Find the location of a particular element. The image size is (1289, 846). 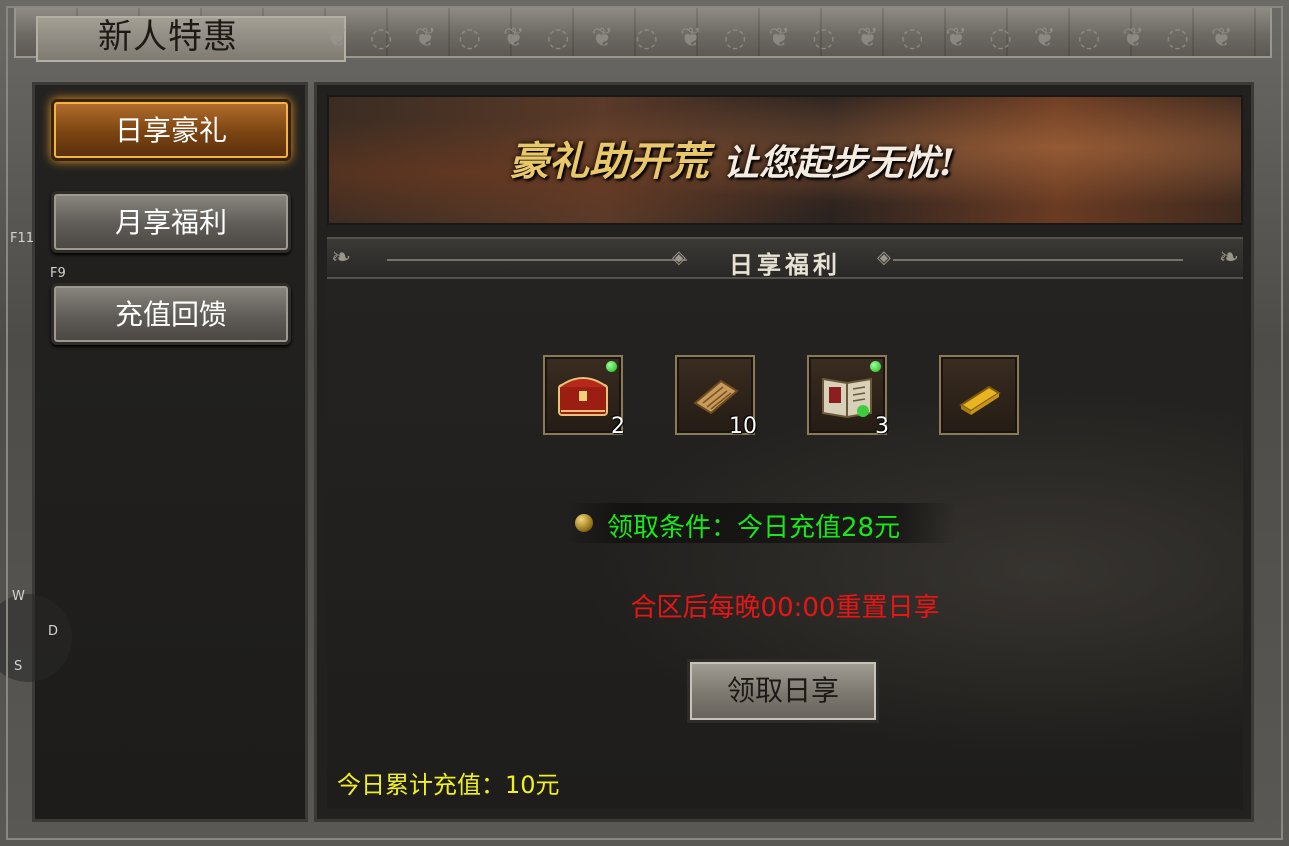

reset-notice: 合区后每晚00:00重置日享 is located at coordinates (785, 608).